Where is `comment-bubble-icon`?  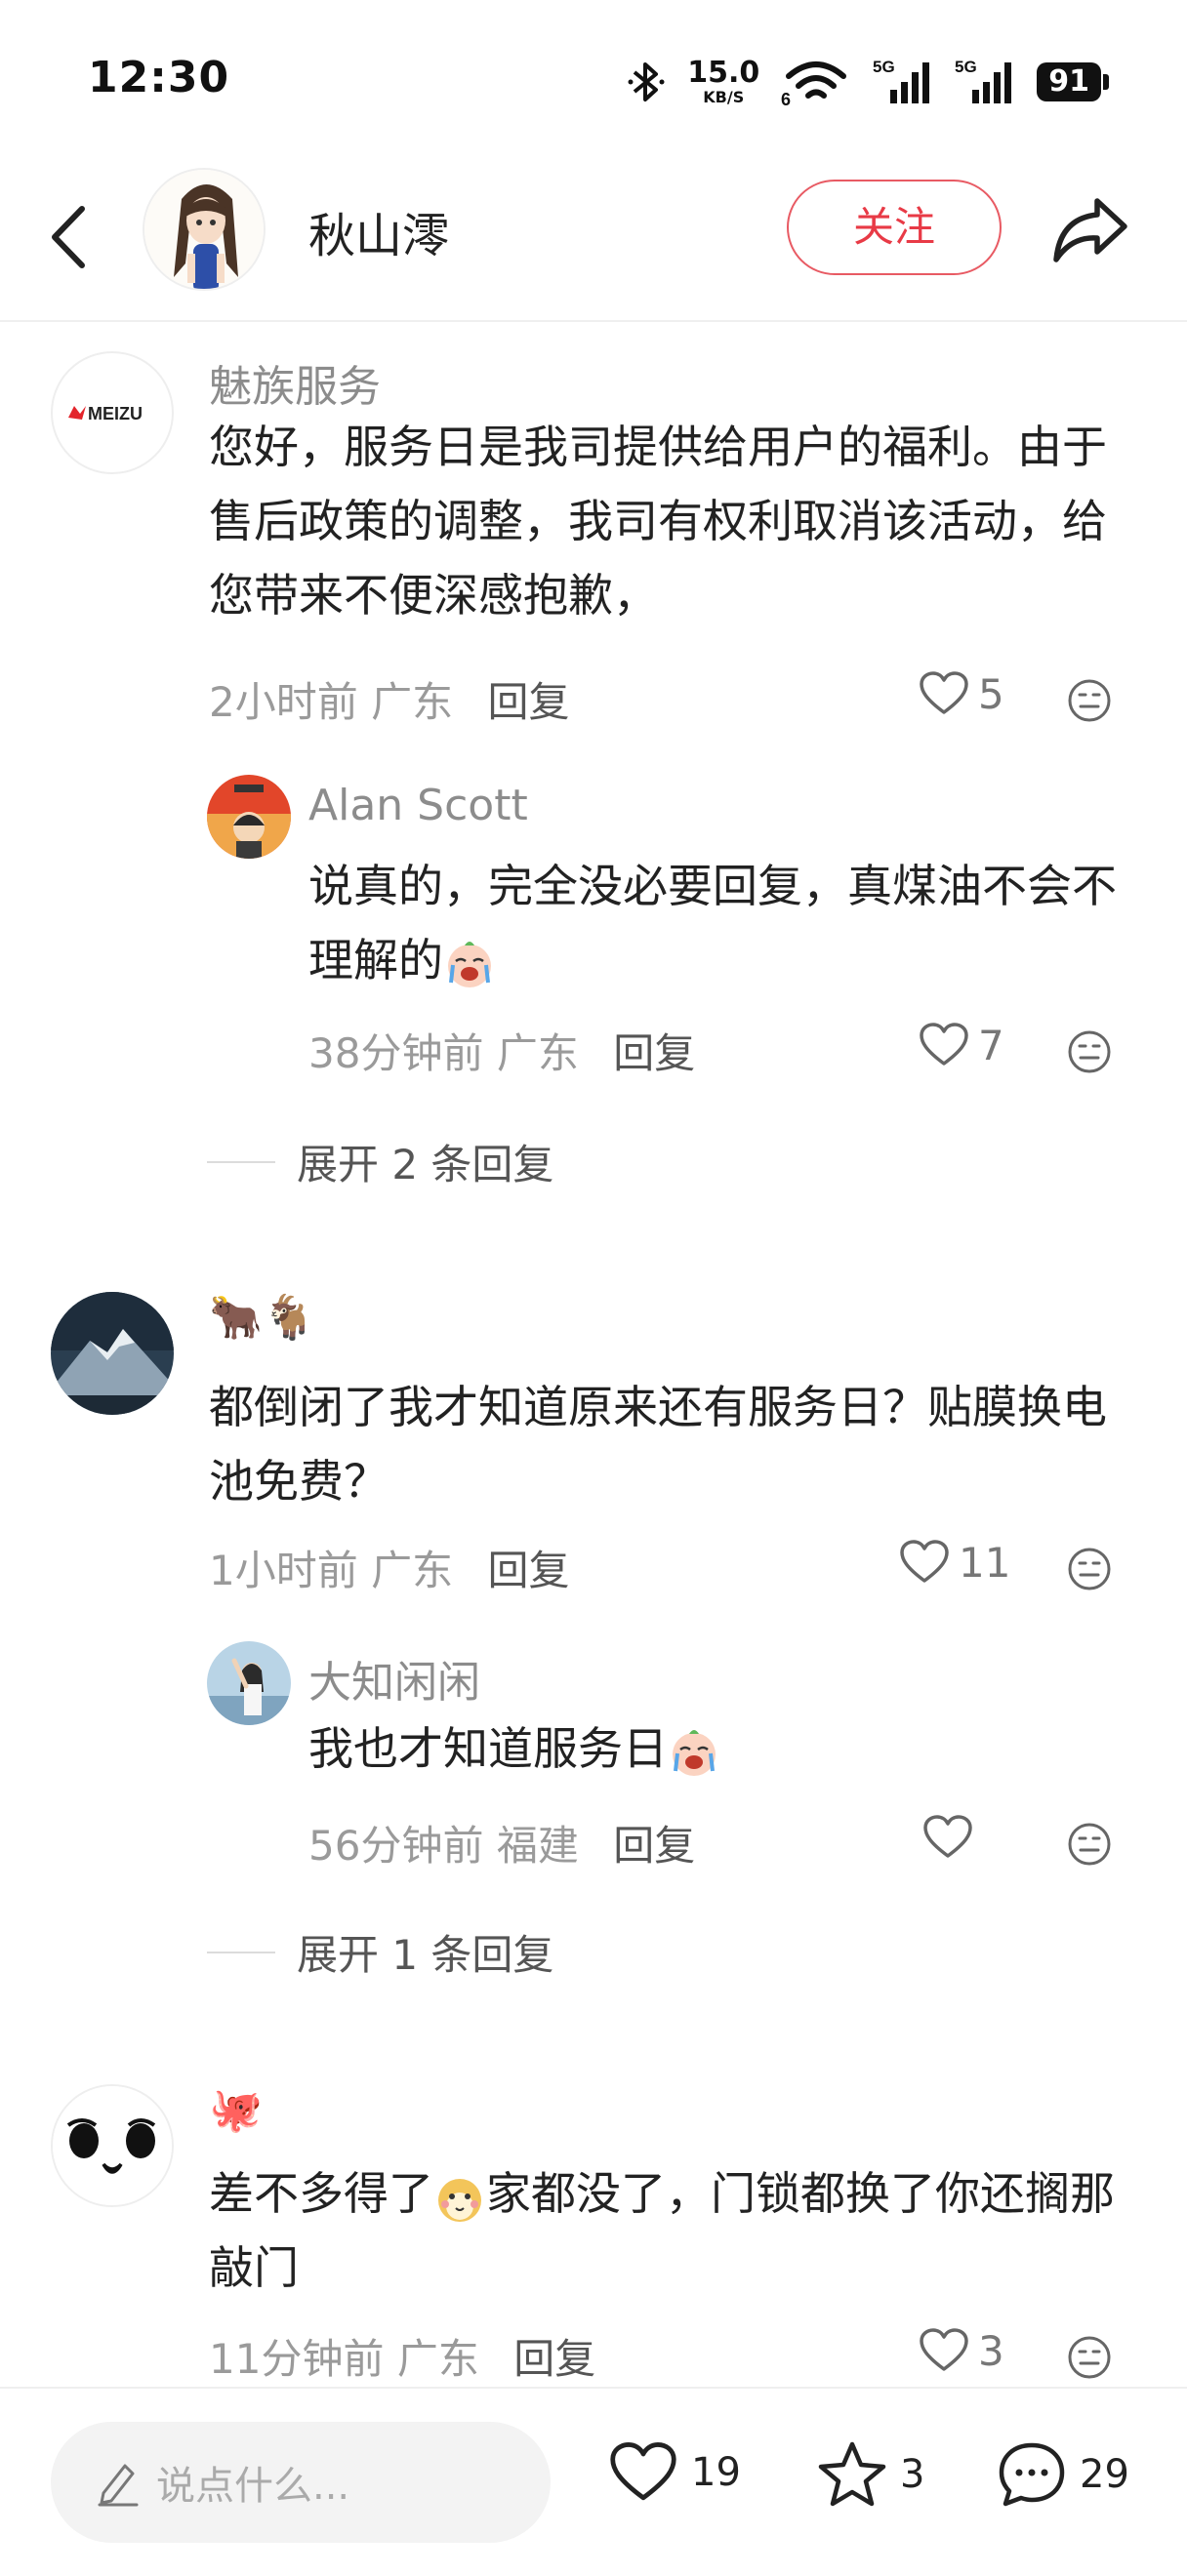 comment-bubble-icon is located at coordinates (1032, 2474).